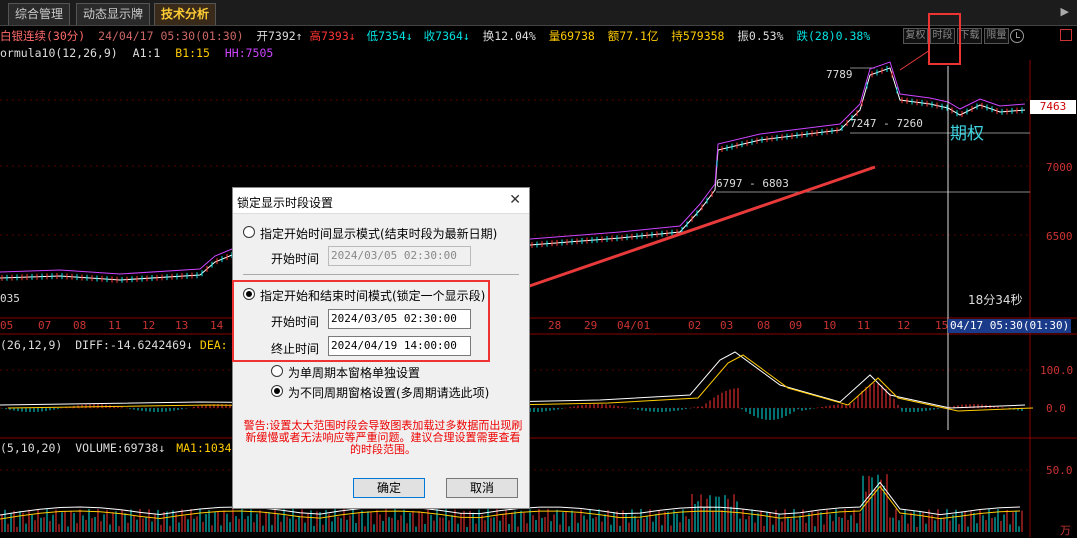 This screenshot has height=538, width=1077. I want to click on countdown-label: 18分34秒, so click(995, 300).